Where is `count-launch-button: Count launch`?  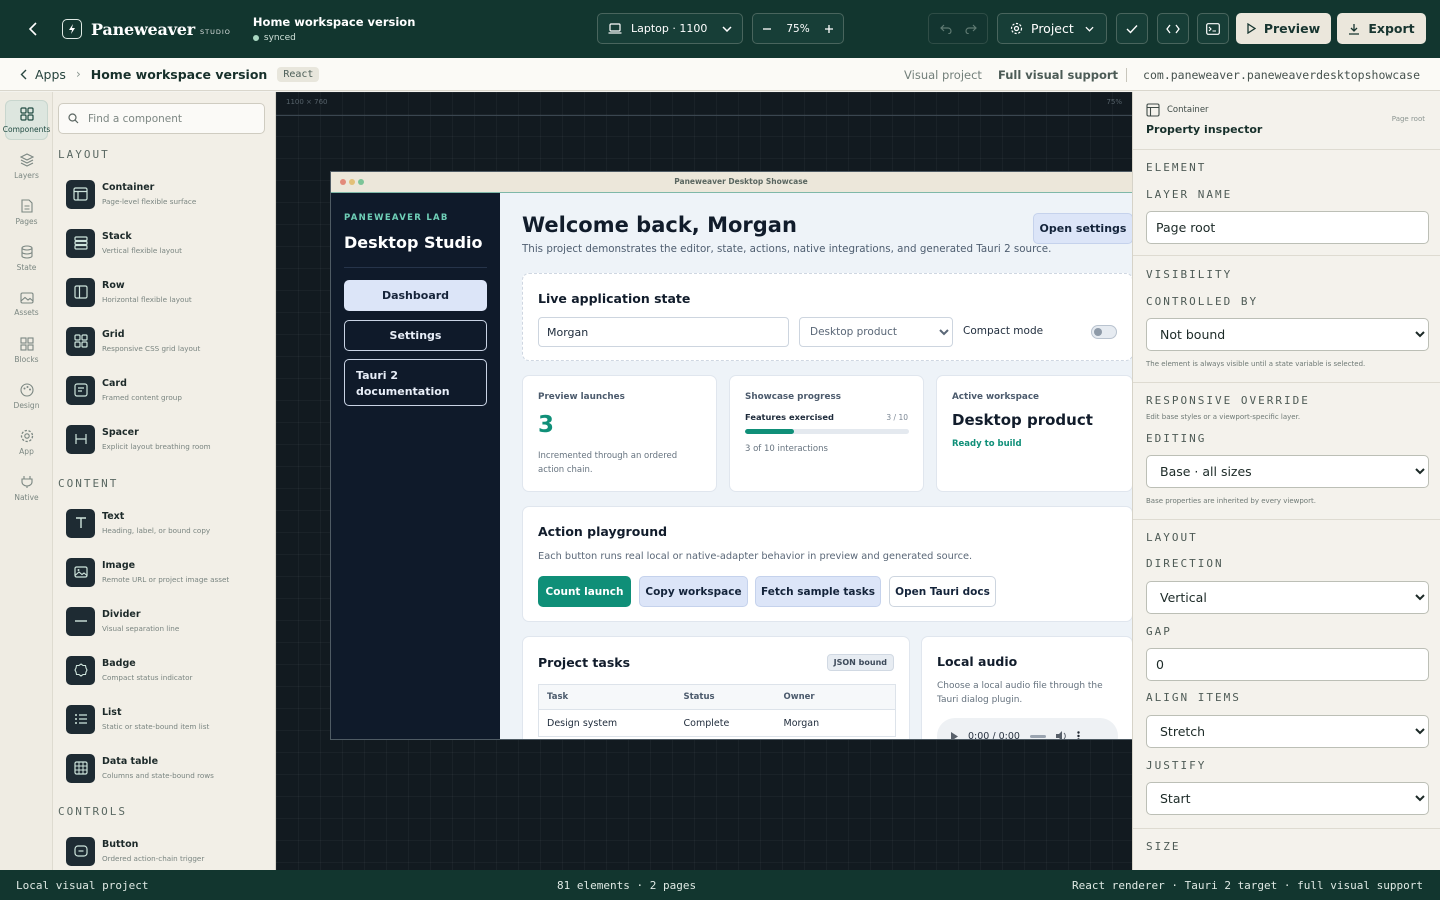
count-launch-button: Count launch is located at coordinates (584, 591).